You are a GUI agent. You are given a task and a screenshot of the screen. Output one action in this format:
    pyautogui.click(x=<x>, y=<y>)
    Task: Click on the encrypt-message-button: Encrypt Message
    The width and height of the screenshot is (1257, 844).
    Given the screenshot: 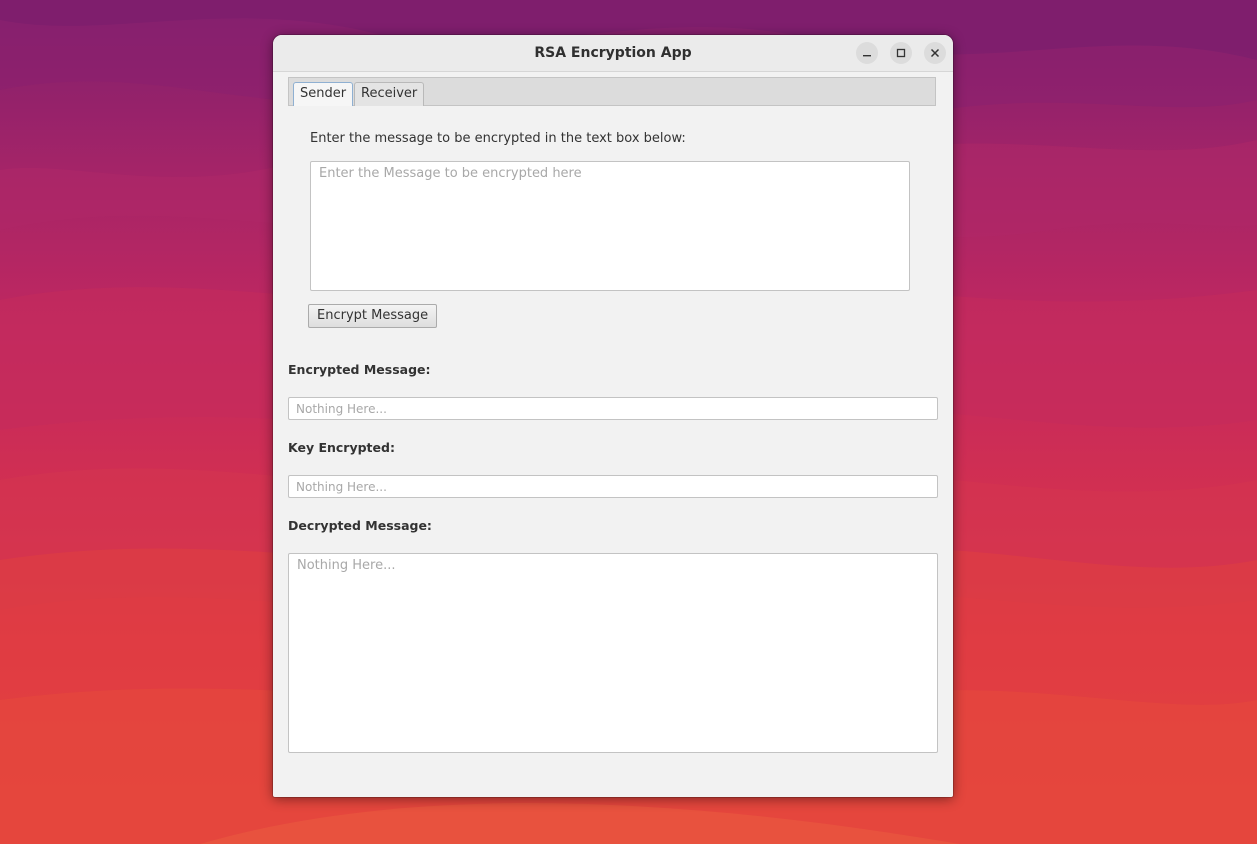 What is the action you would take?
    pyautogui.click(x=373, y=316)
    